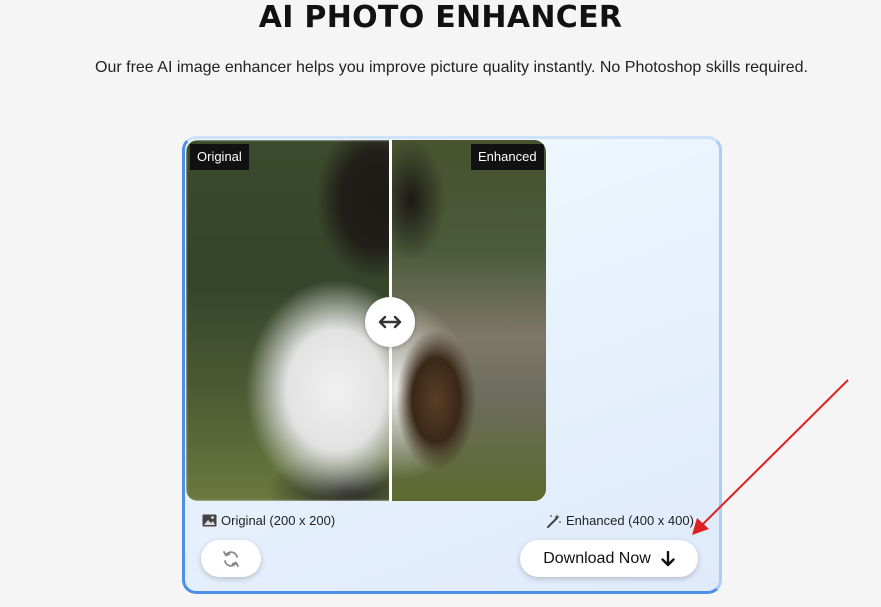 The image size is (881, 607). Describe the element at coordinates (770, 457) in the screenshot. I see `annotation-arrow` at that location.